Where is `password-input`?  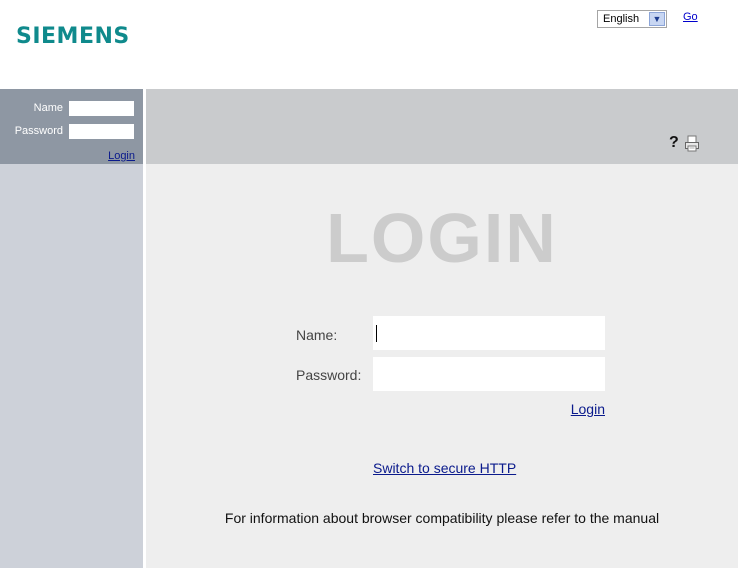 password-input is located at coordinates (489, 374).